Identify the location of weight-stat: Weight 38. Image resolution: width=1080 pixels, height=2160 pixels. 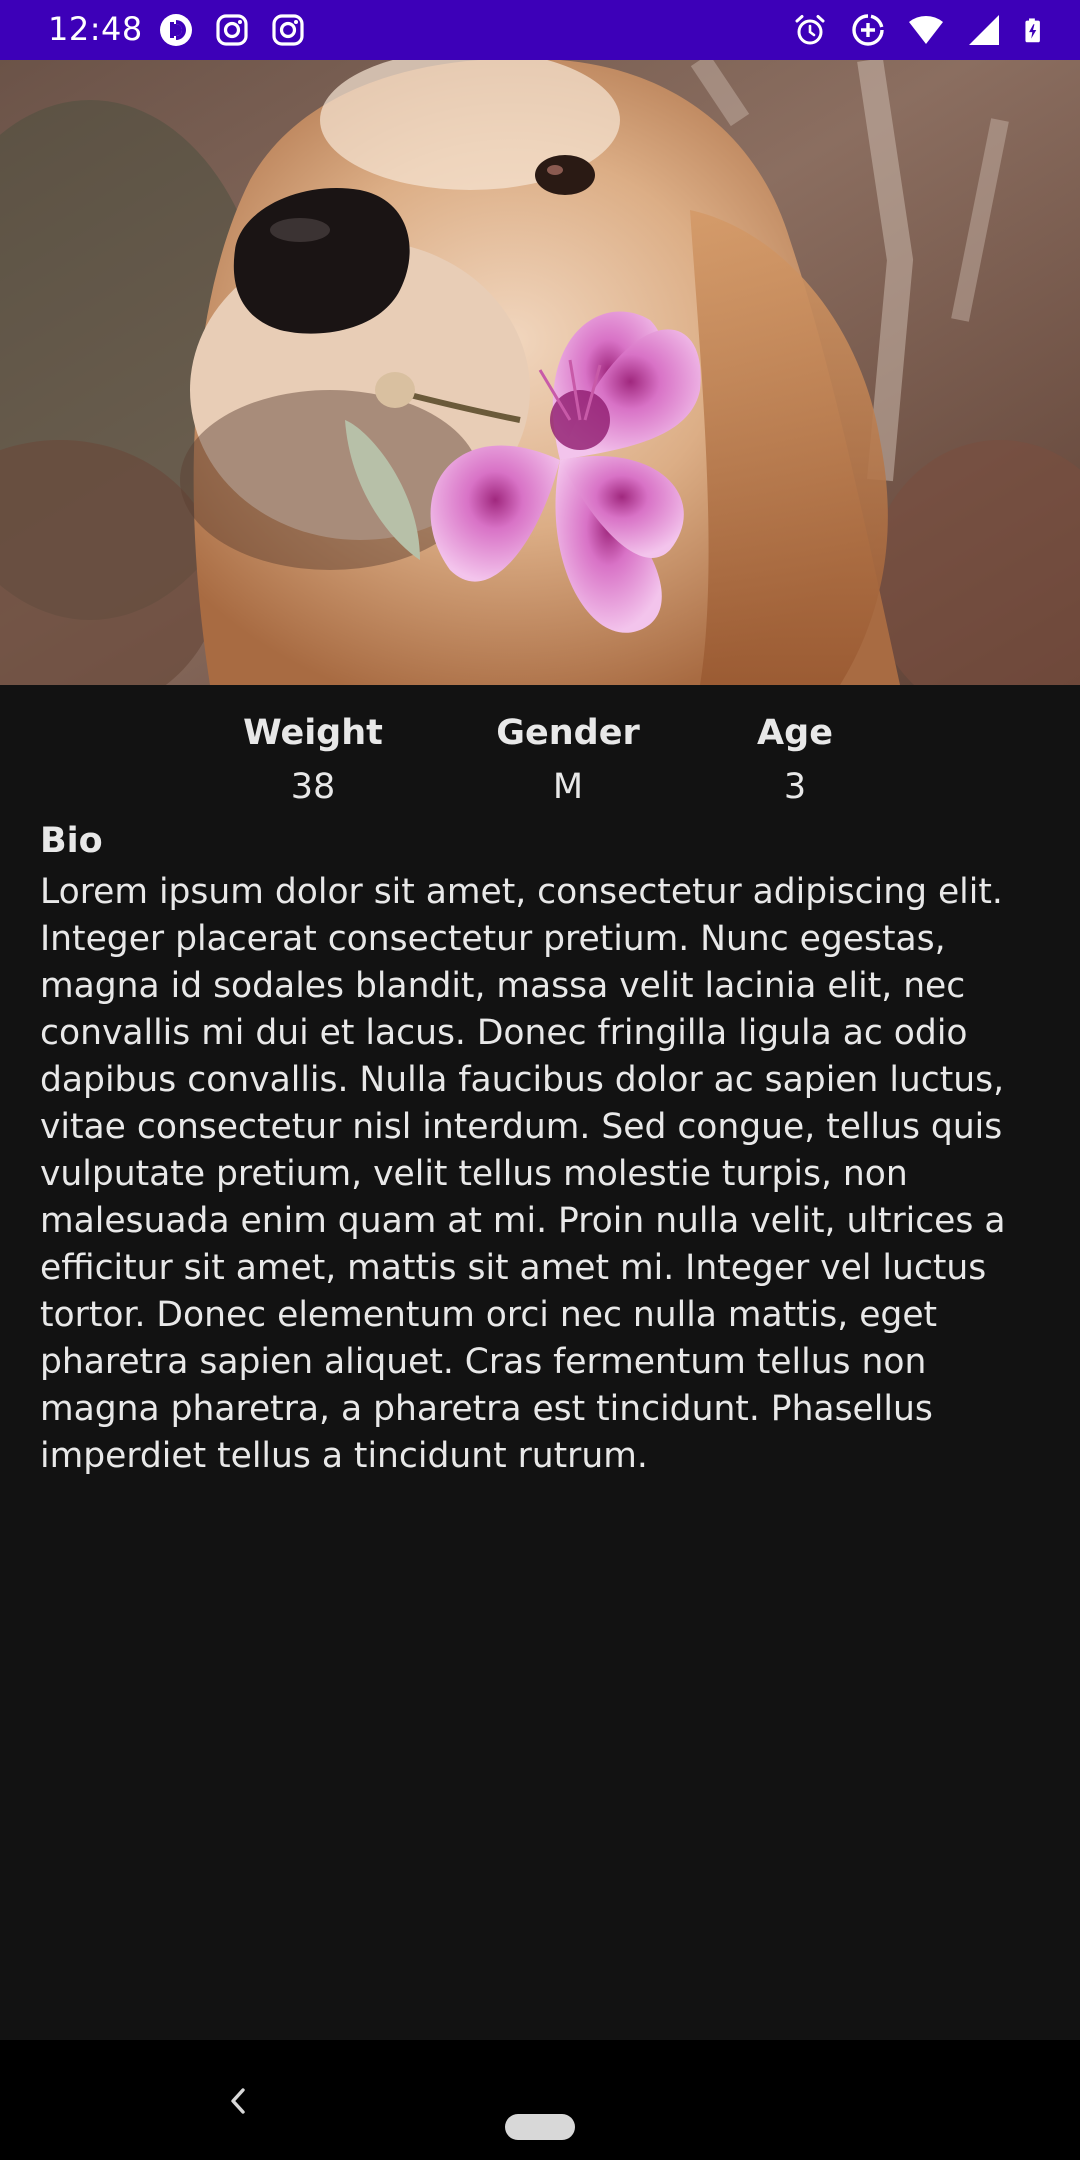
(313, 760).